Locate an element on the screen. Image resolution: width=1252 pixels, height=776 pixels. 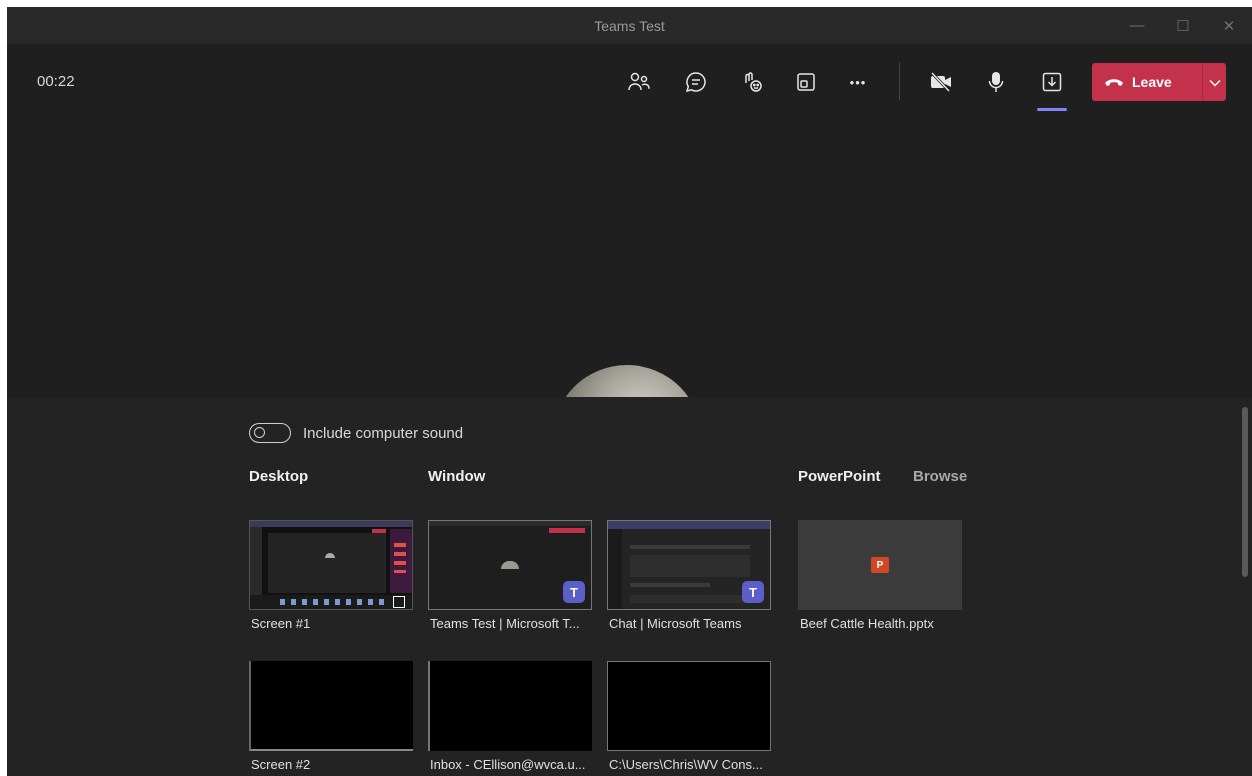
share-tile-screen-2: Screen #2 is located at coordinates (331, 716).